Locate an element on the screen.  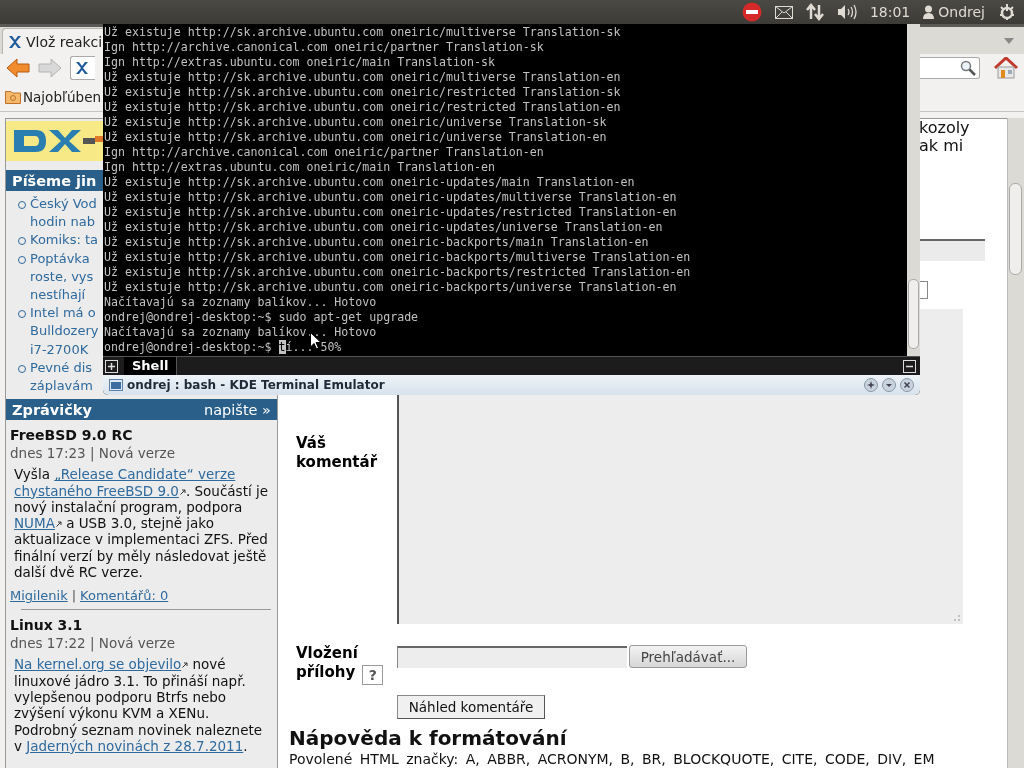
user-name: Ondrej is located at coordinates (961, 12).